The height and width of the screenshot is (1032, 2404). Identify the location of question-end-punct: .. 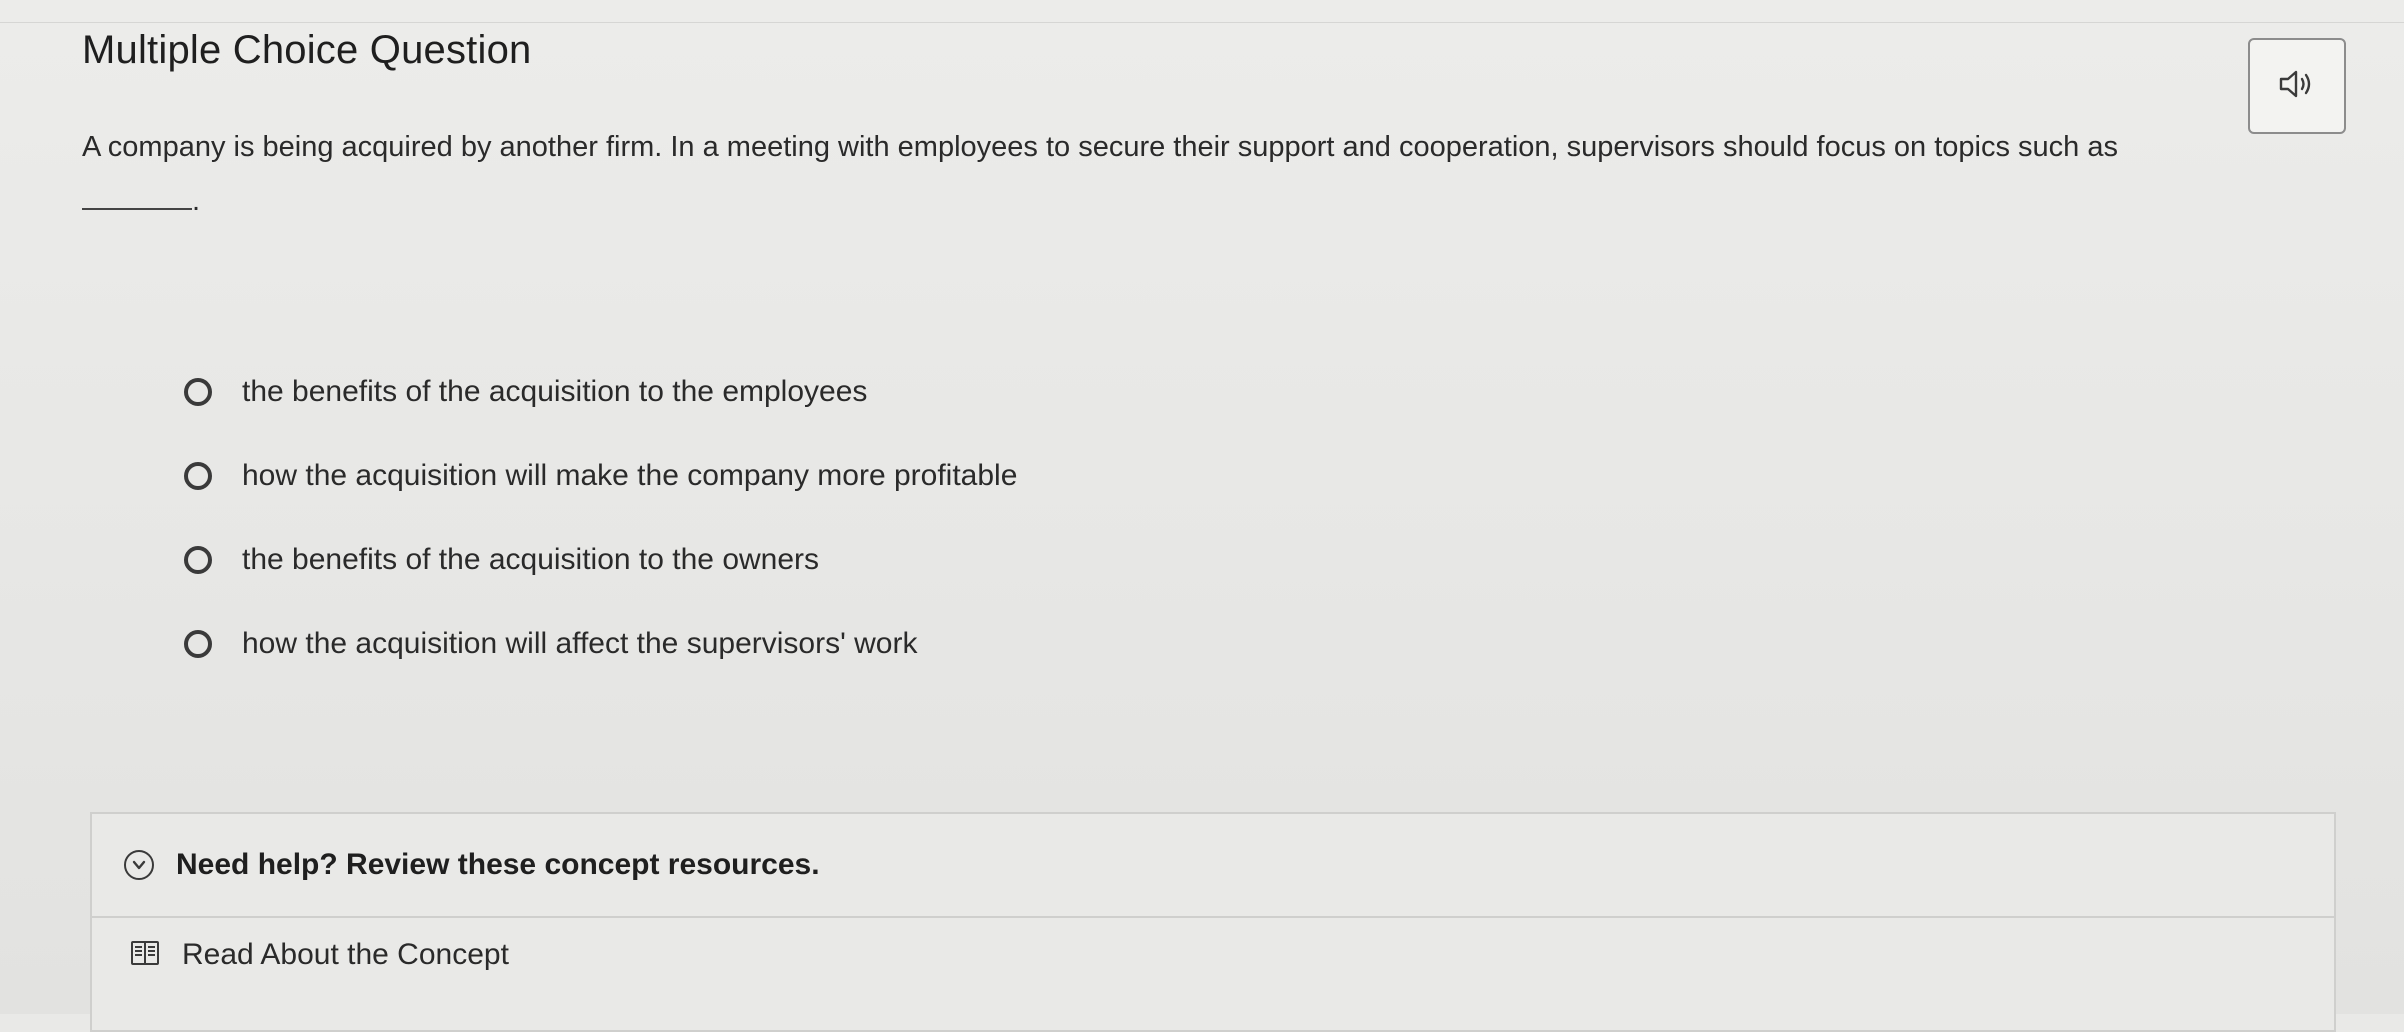
(196, 201).